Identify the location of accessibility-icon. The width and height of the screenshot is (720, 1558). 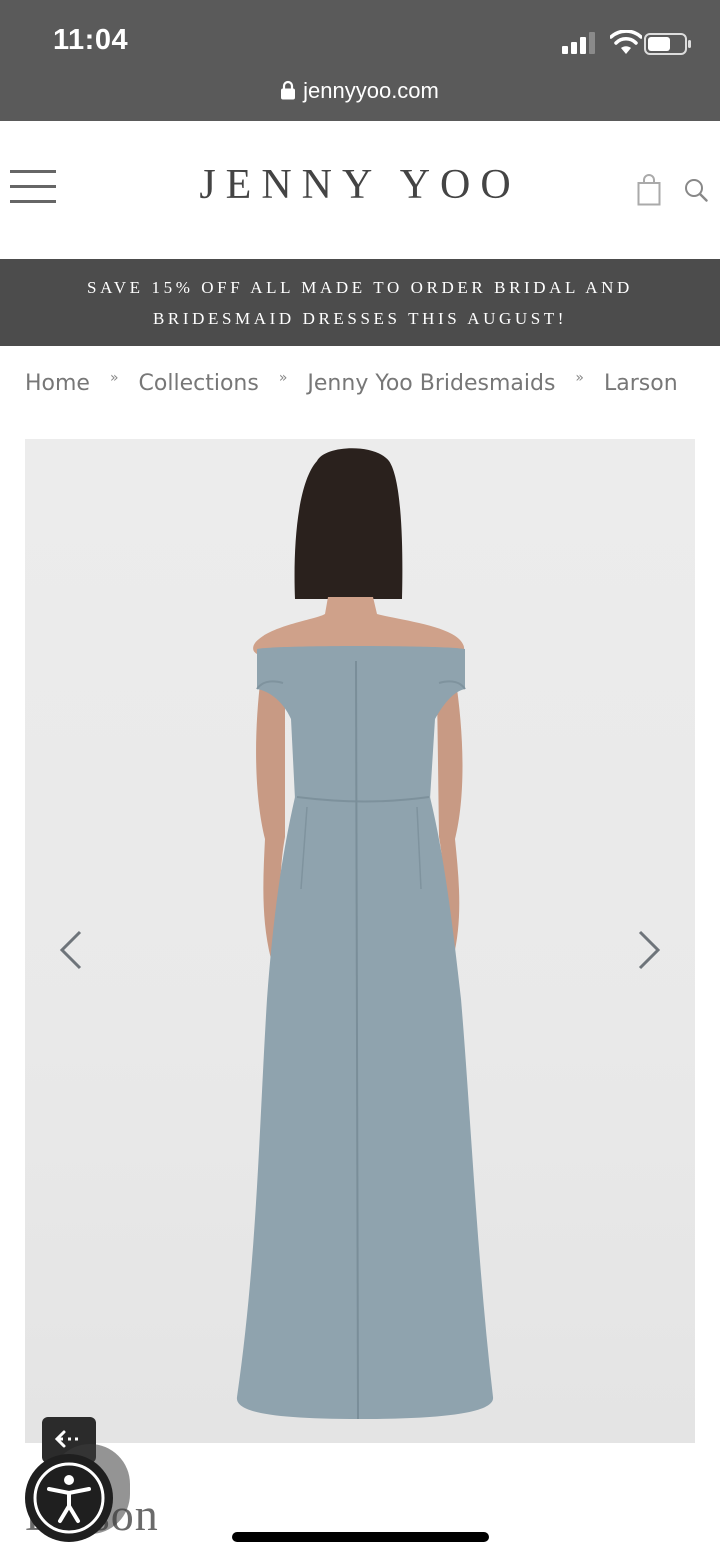
(69, 1498).